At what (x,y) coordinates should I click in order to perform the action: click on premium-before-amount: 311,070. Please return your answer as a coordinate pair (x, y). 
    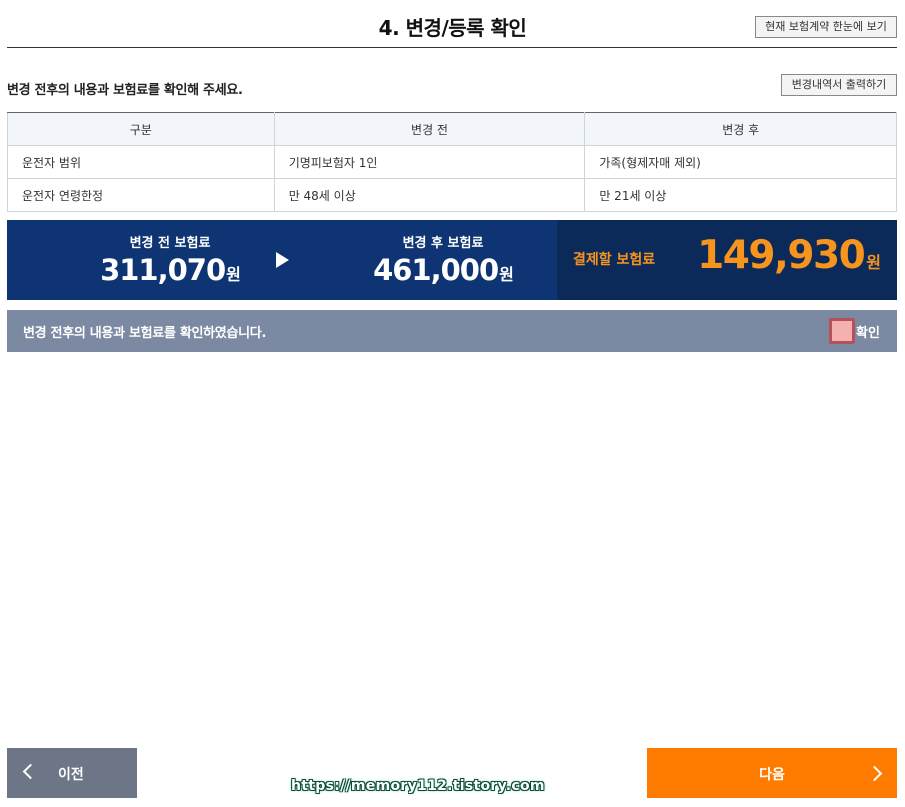
    Looking at the image, I should click on (163, 270).